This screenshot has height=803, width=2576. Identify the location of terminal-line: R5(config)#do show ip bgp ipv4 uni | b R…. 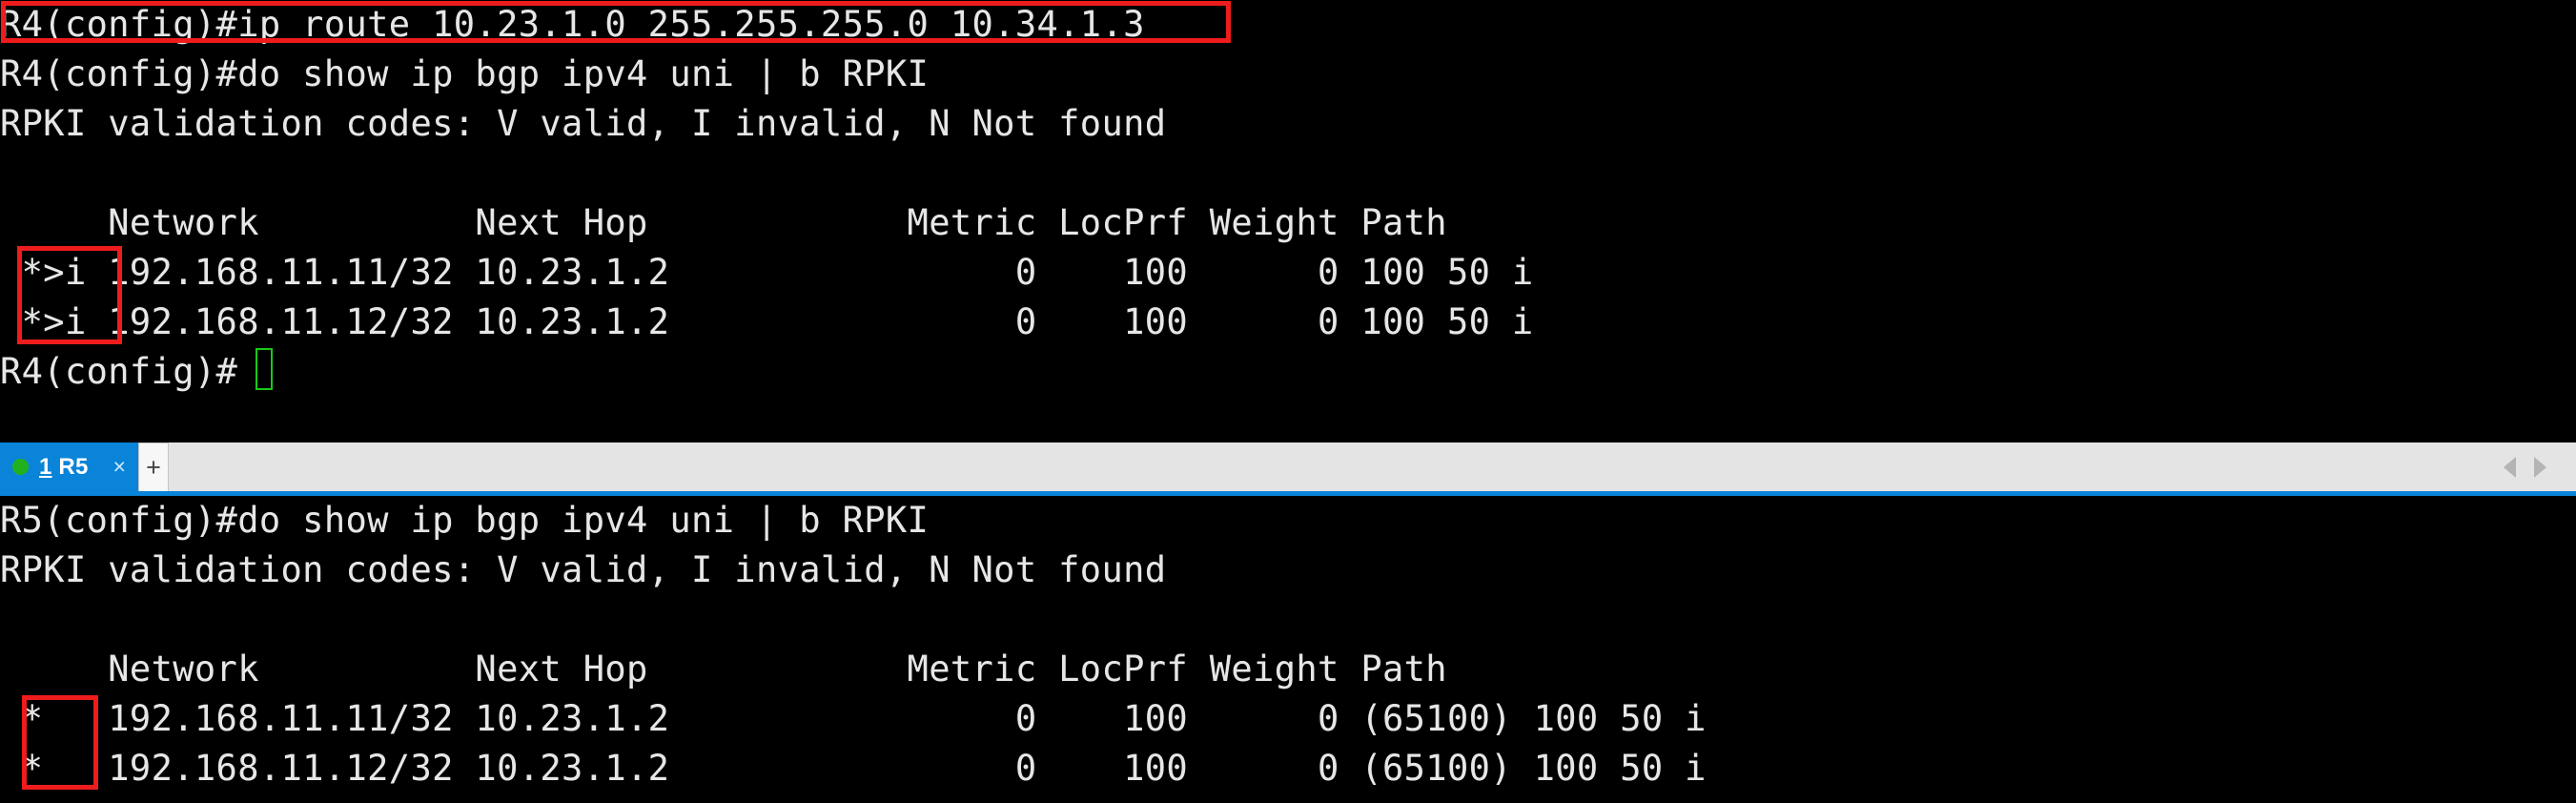
(465, 520).